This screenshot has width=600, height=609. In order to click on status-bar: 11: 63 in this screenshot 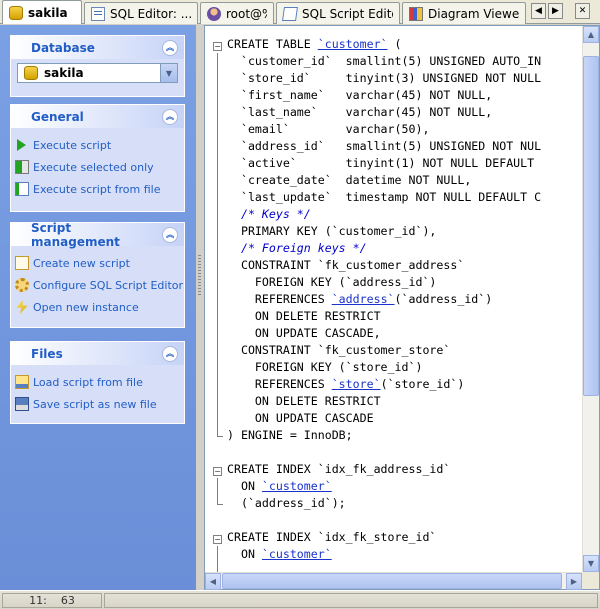, I will do `click(300, 599)`.